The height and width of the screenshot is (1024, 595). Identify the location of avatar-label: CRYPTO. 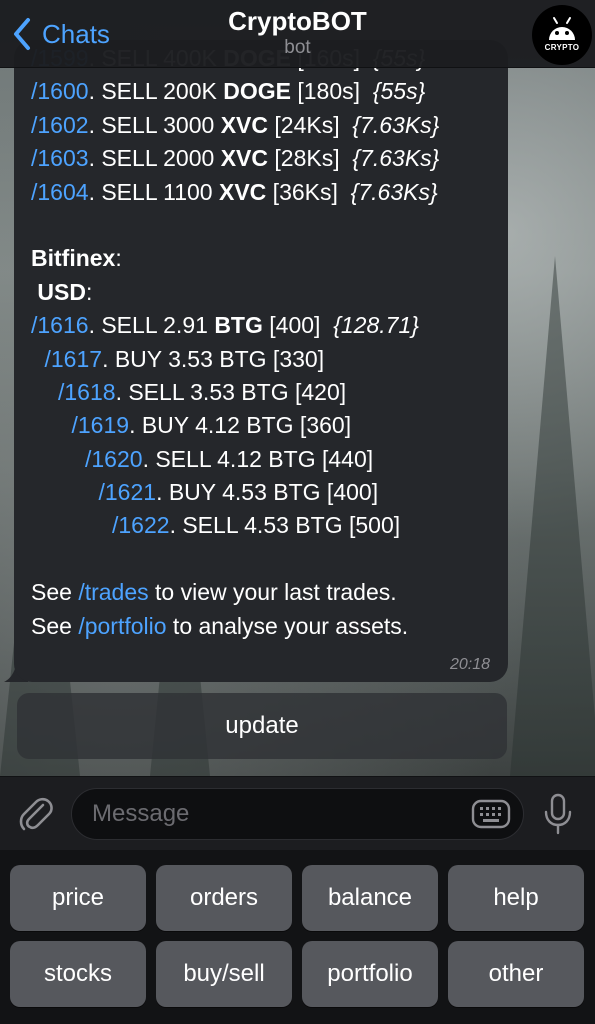
(562, 47).